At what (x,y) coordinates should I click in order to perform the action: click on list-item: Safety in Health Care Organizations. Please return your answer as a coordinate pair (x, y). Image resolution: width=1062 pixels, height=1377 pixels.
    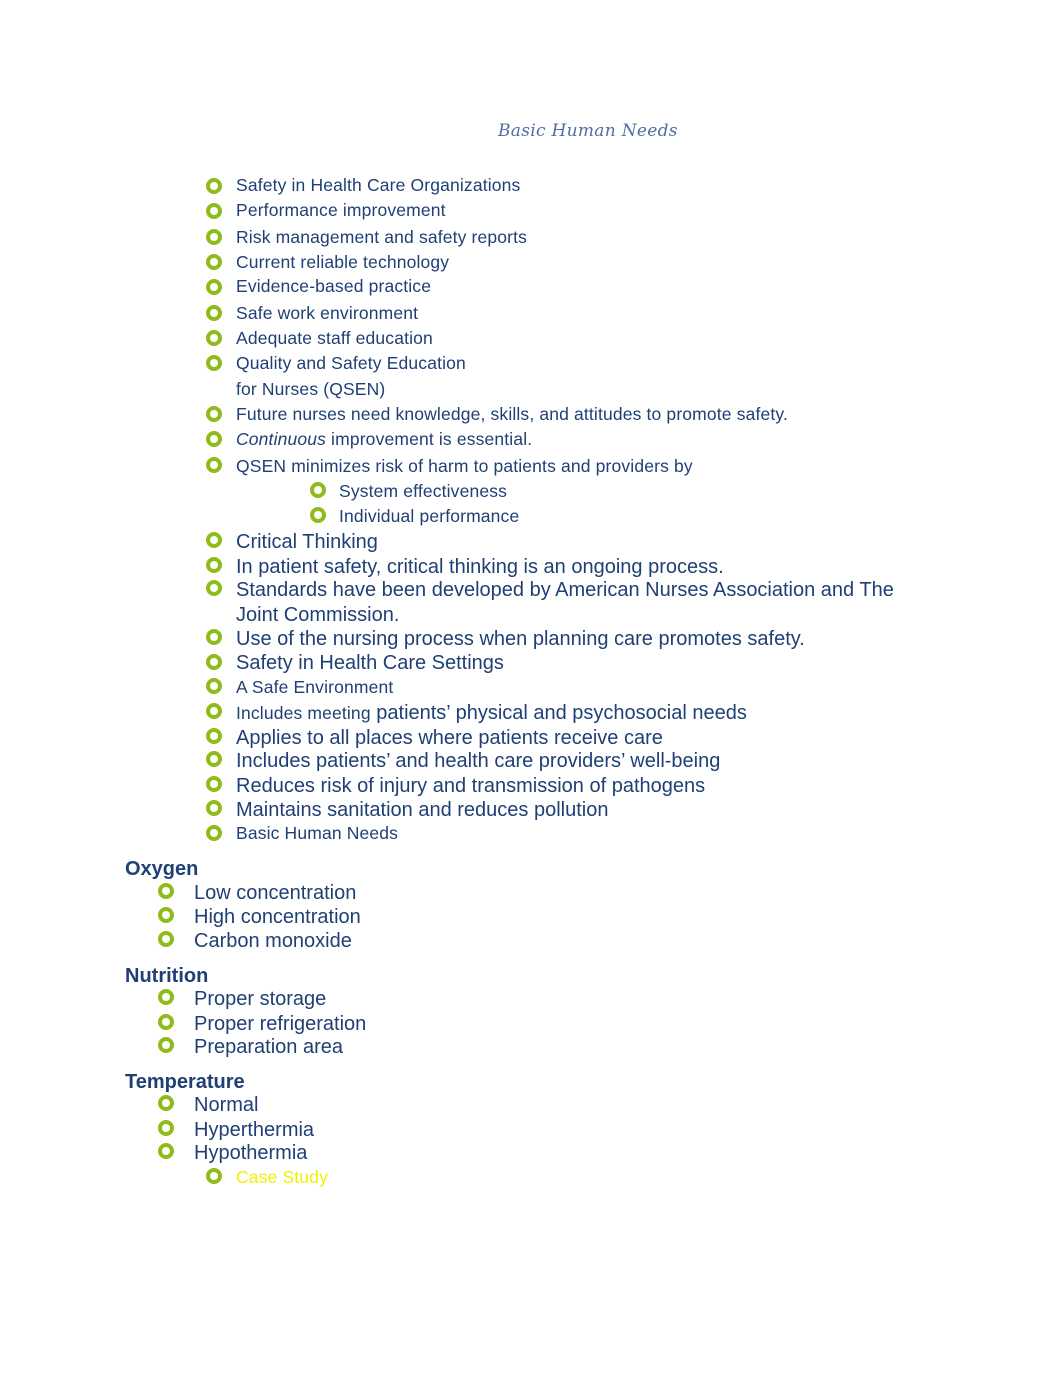
    Looking at the image, I should click on (378, 185).